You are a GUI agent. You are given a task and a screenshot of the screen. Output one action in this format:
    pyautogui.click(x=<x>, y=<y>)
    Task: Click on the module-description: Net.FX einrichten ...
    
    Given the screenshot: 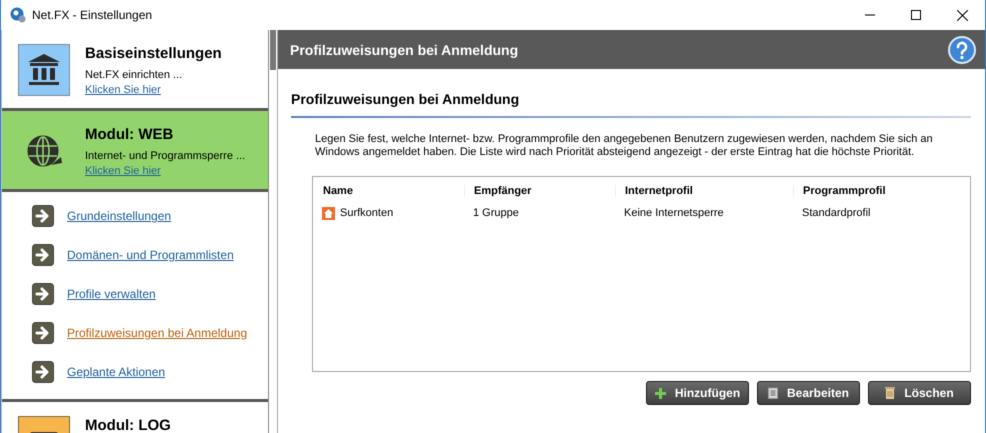 What is the action you would take?
    pyautogui.click(x=133, y=75)
    